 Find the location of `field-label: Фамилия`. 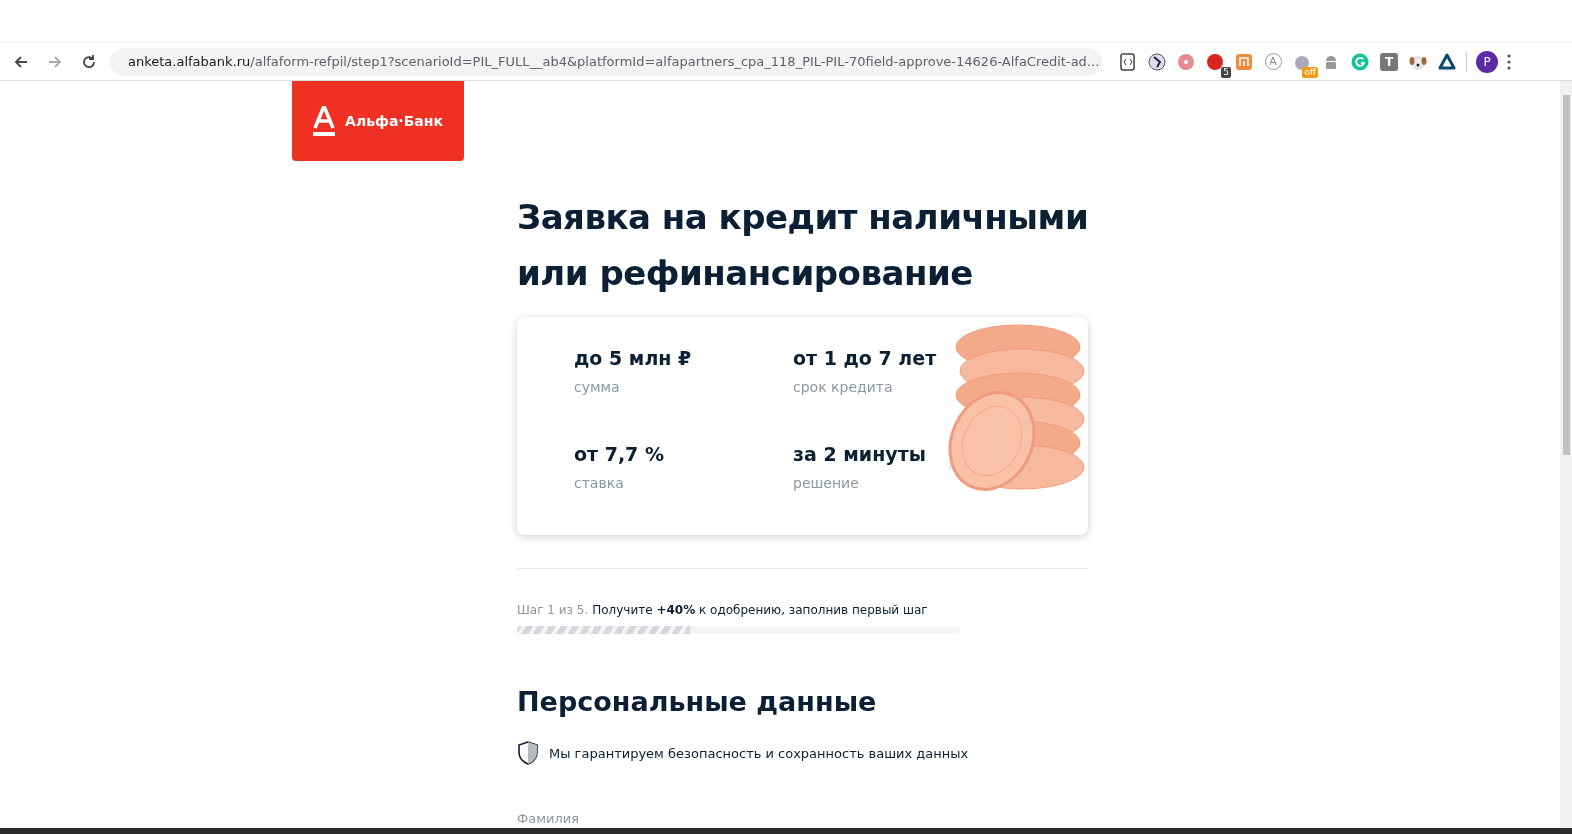

field-label: Фамилия is located at coordinates (548, 818).